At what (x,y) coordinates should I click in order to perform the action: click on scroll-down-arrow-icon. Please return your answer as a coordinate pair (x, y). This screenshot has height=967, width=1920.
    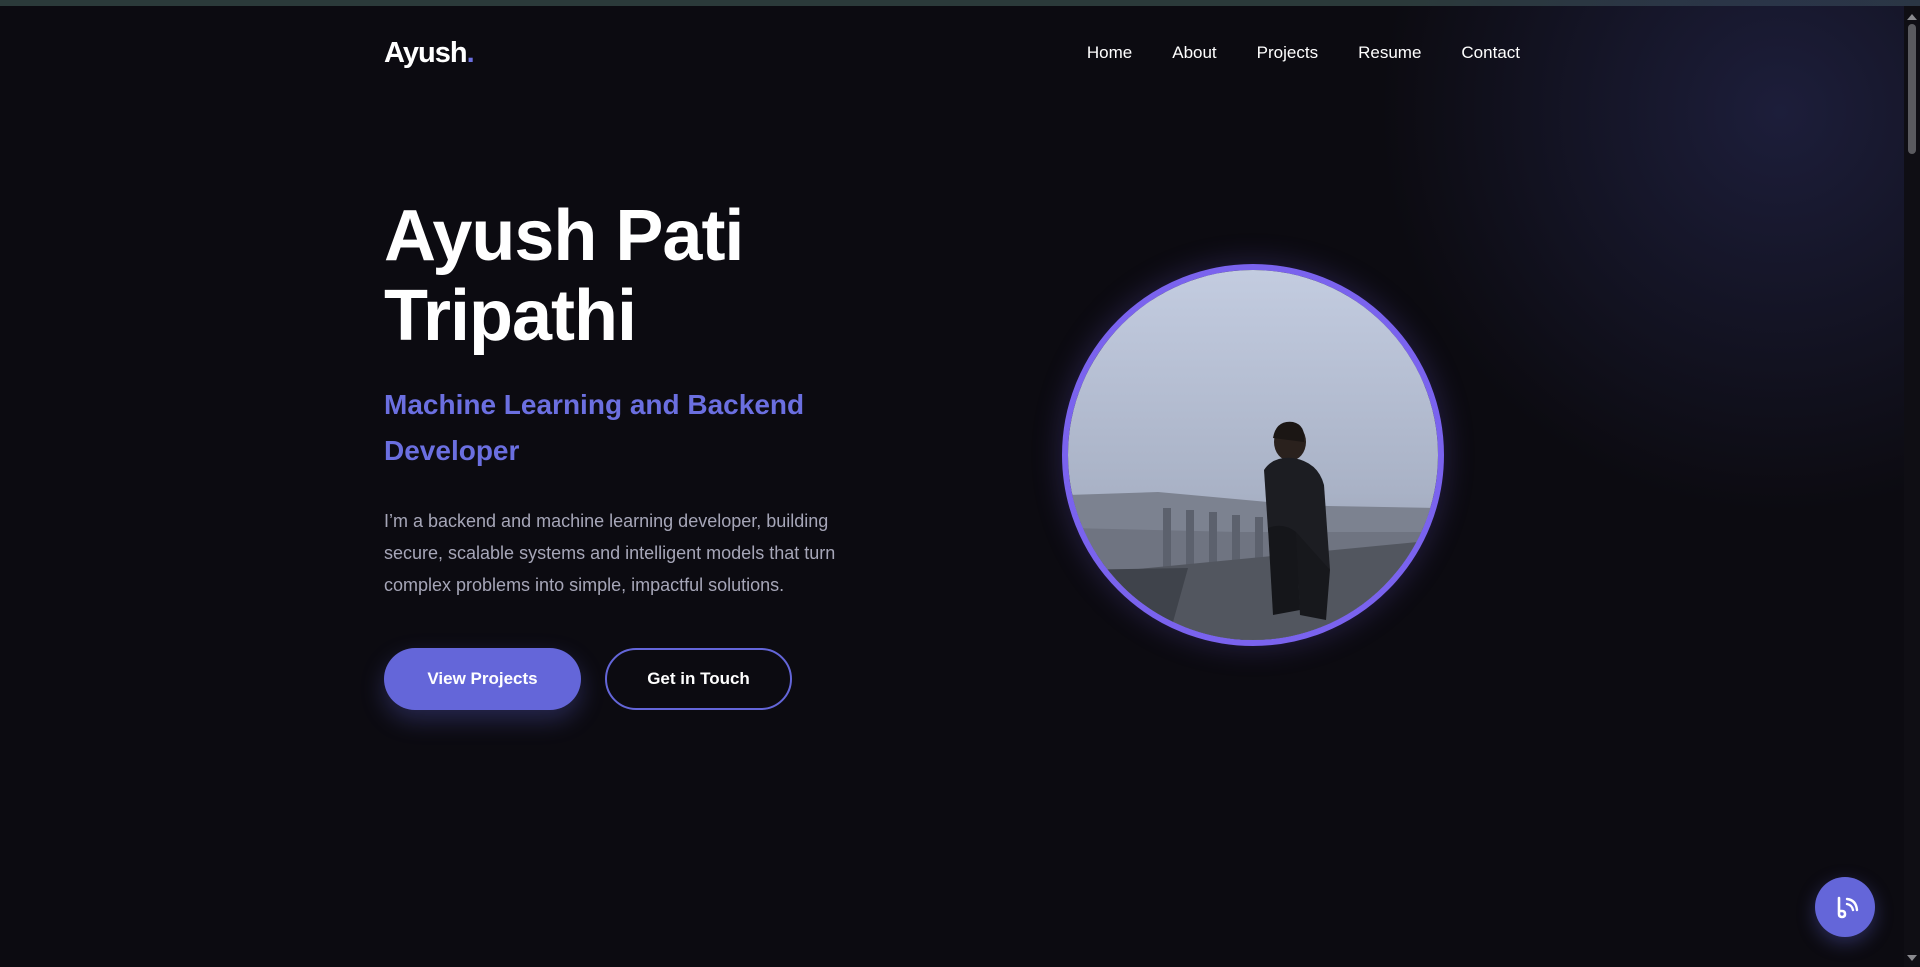
    Looking at the image, I should click on (1912, 958).